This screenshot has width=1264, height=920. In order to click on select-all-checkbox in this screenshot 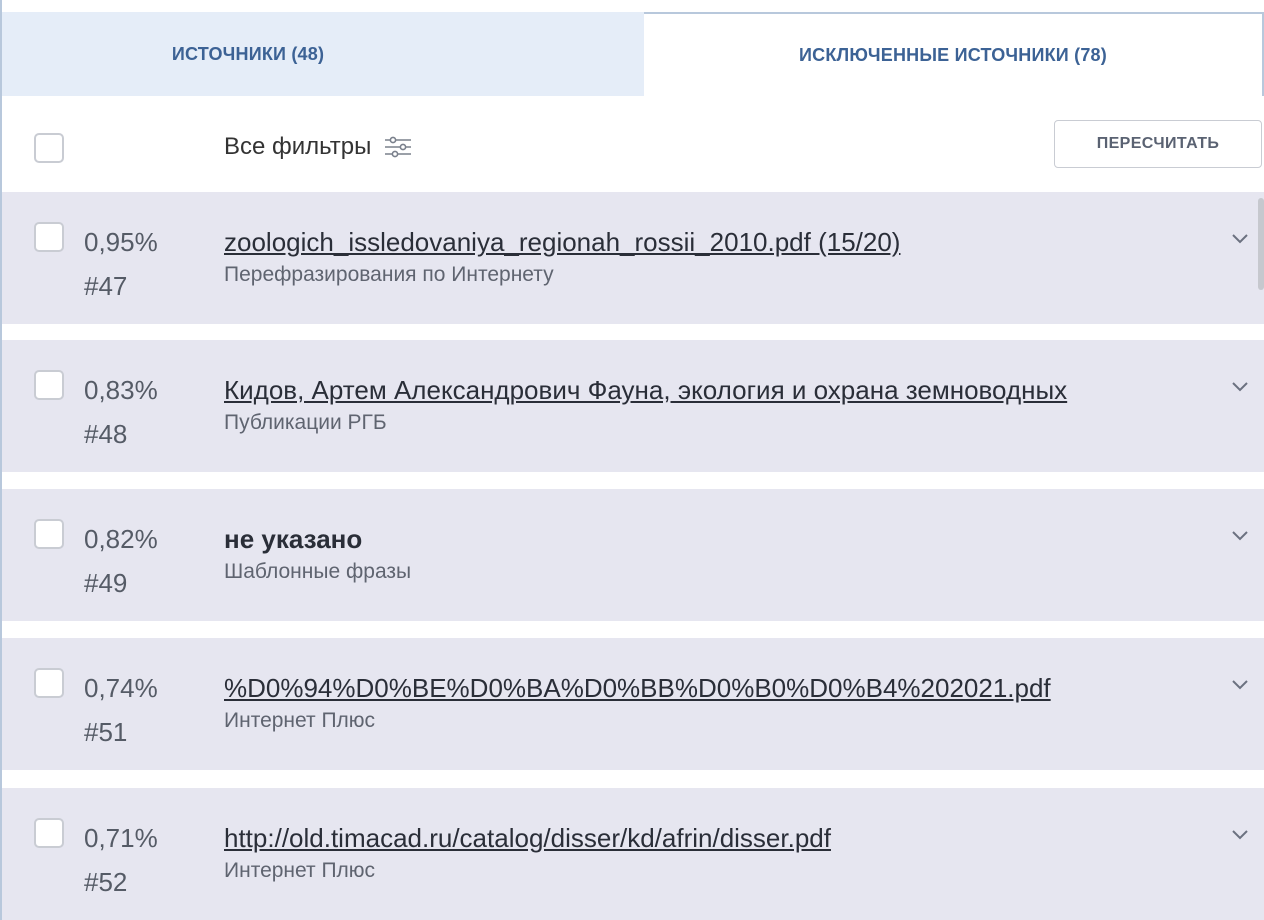, I will do `click(49, 148)`.